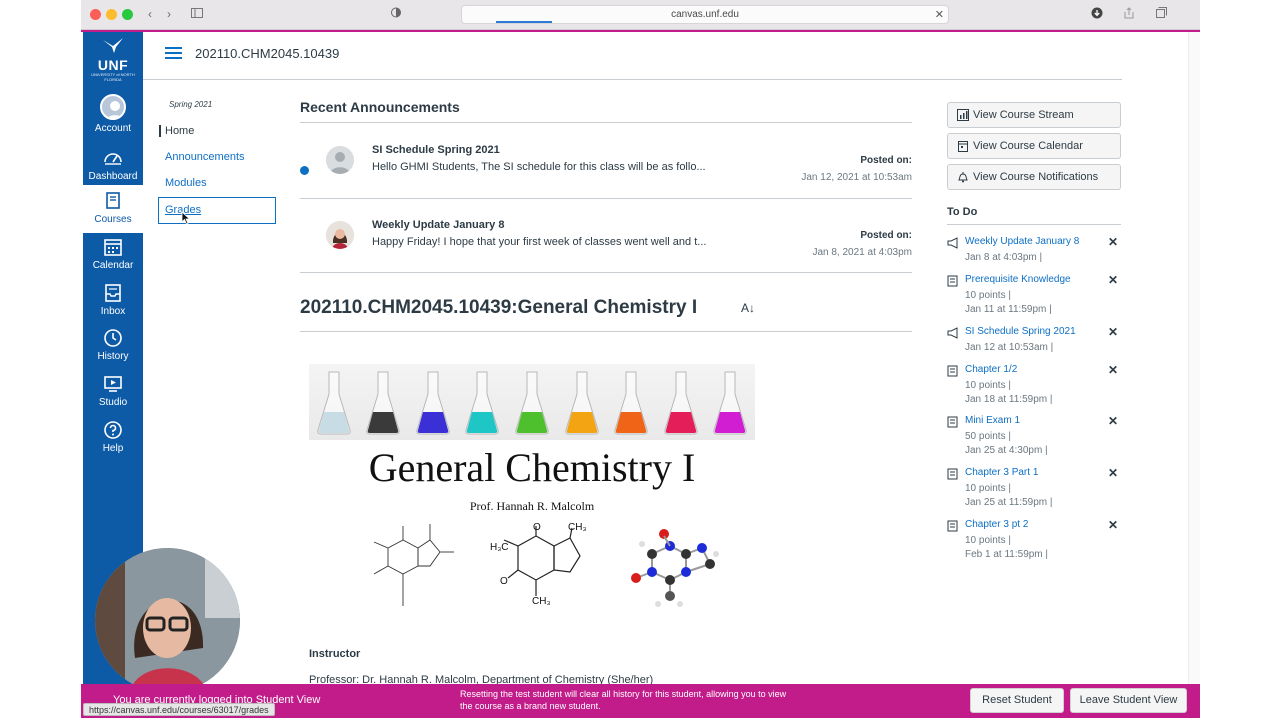 The height and width of the screenshot is (720, 1280). Describe the element at coordinates (205, 157) in the screenshot. I see `course-nav-announcements: Announcements` at that location.